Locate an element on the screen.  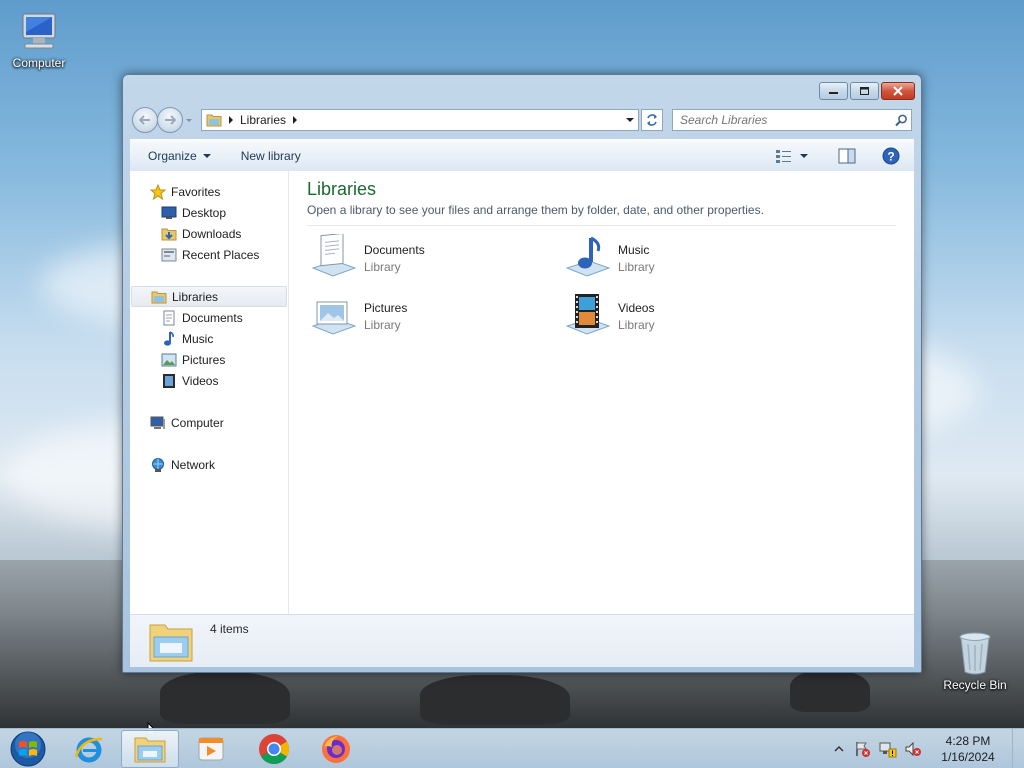
taskbar-firefox is located at coordinates (336, 749).